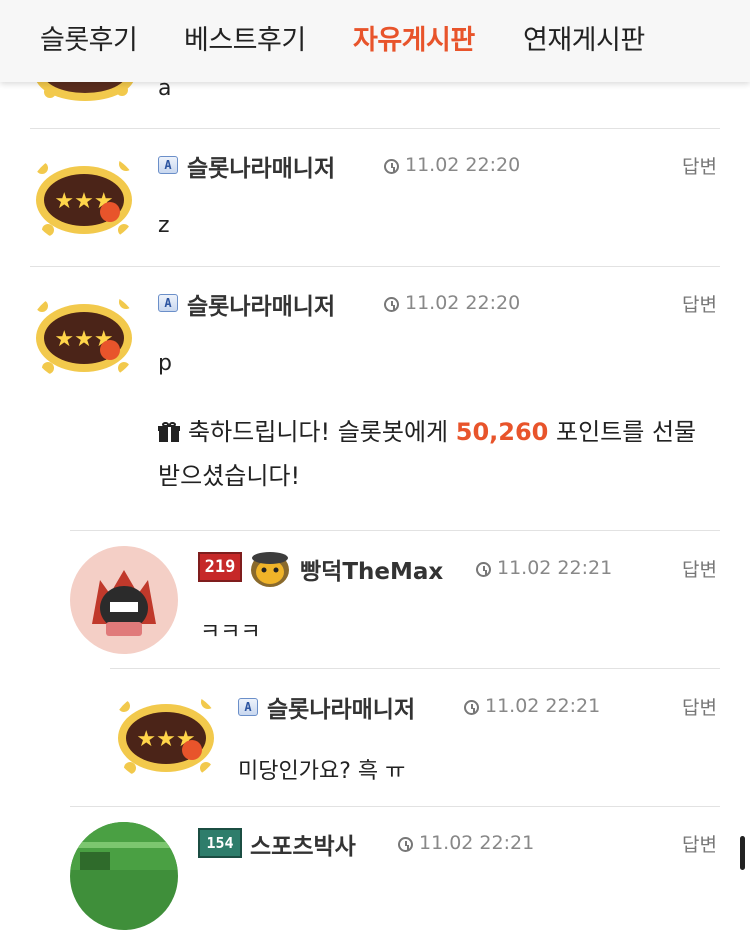  Describe the element at coordinates (371, 569) in the screenshot. I see `comment-author: 빵덕TheMax` at that location.